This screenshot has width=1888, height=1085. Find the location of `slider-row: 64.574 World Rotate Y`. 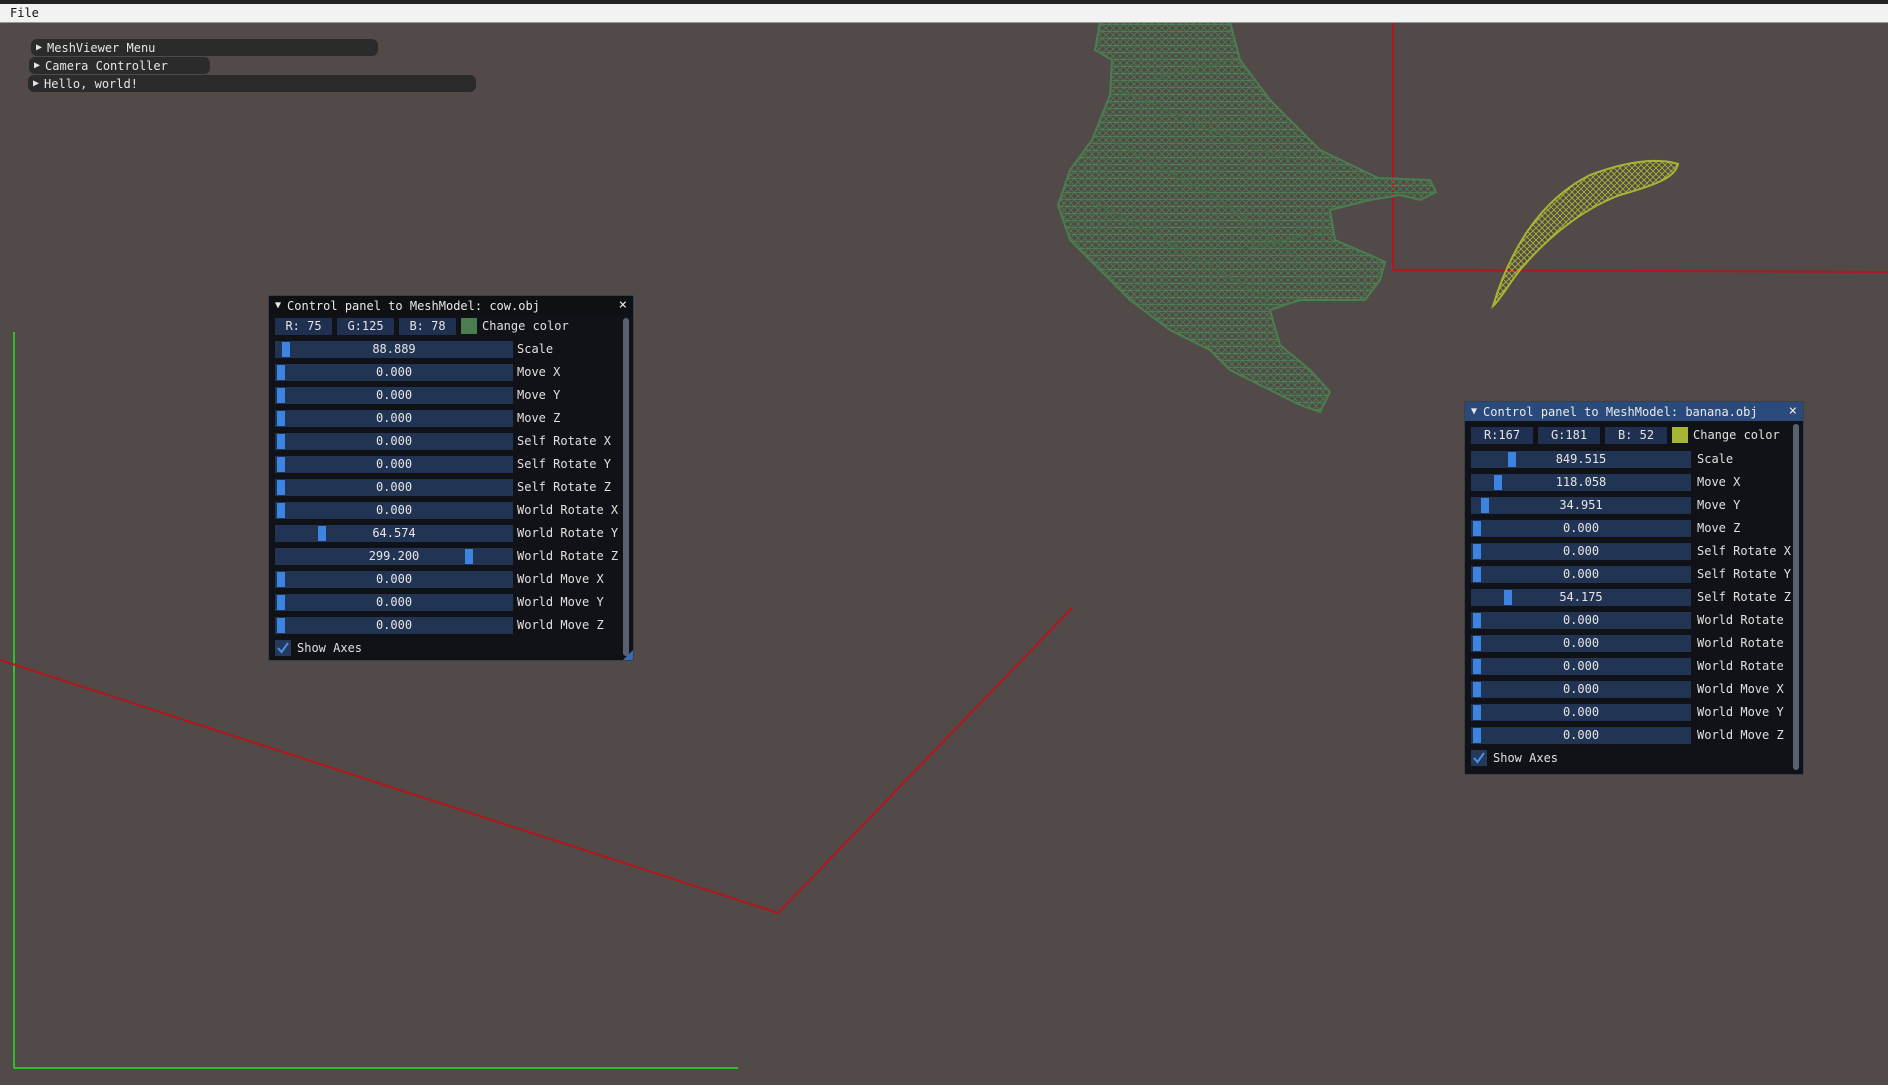

slider-row: 64.574 World Rotate Y is located at coordinates (451, 533).